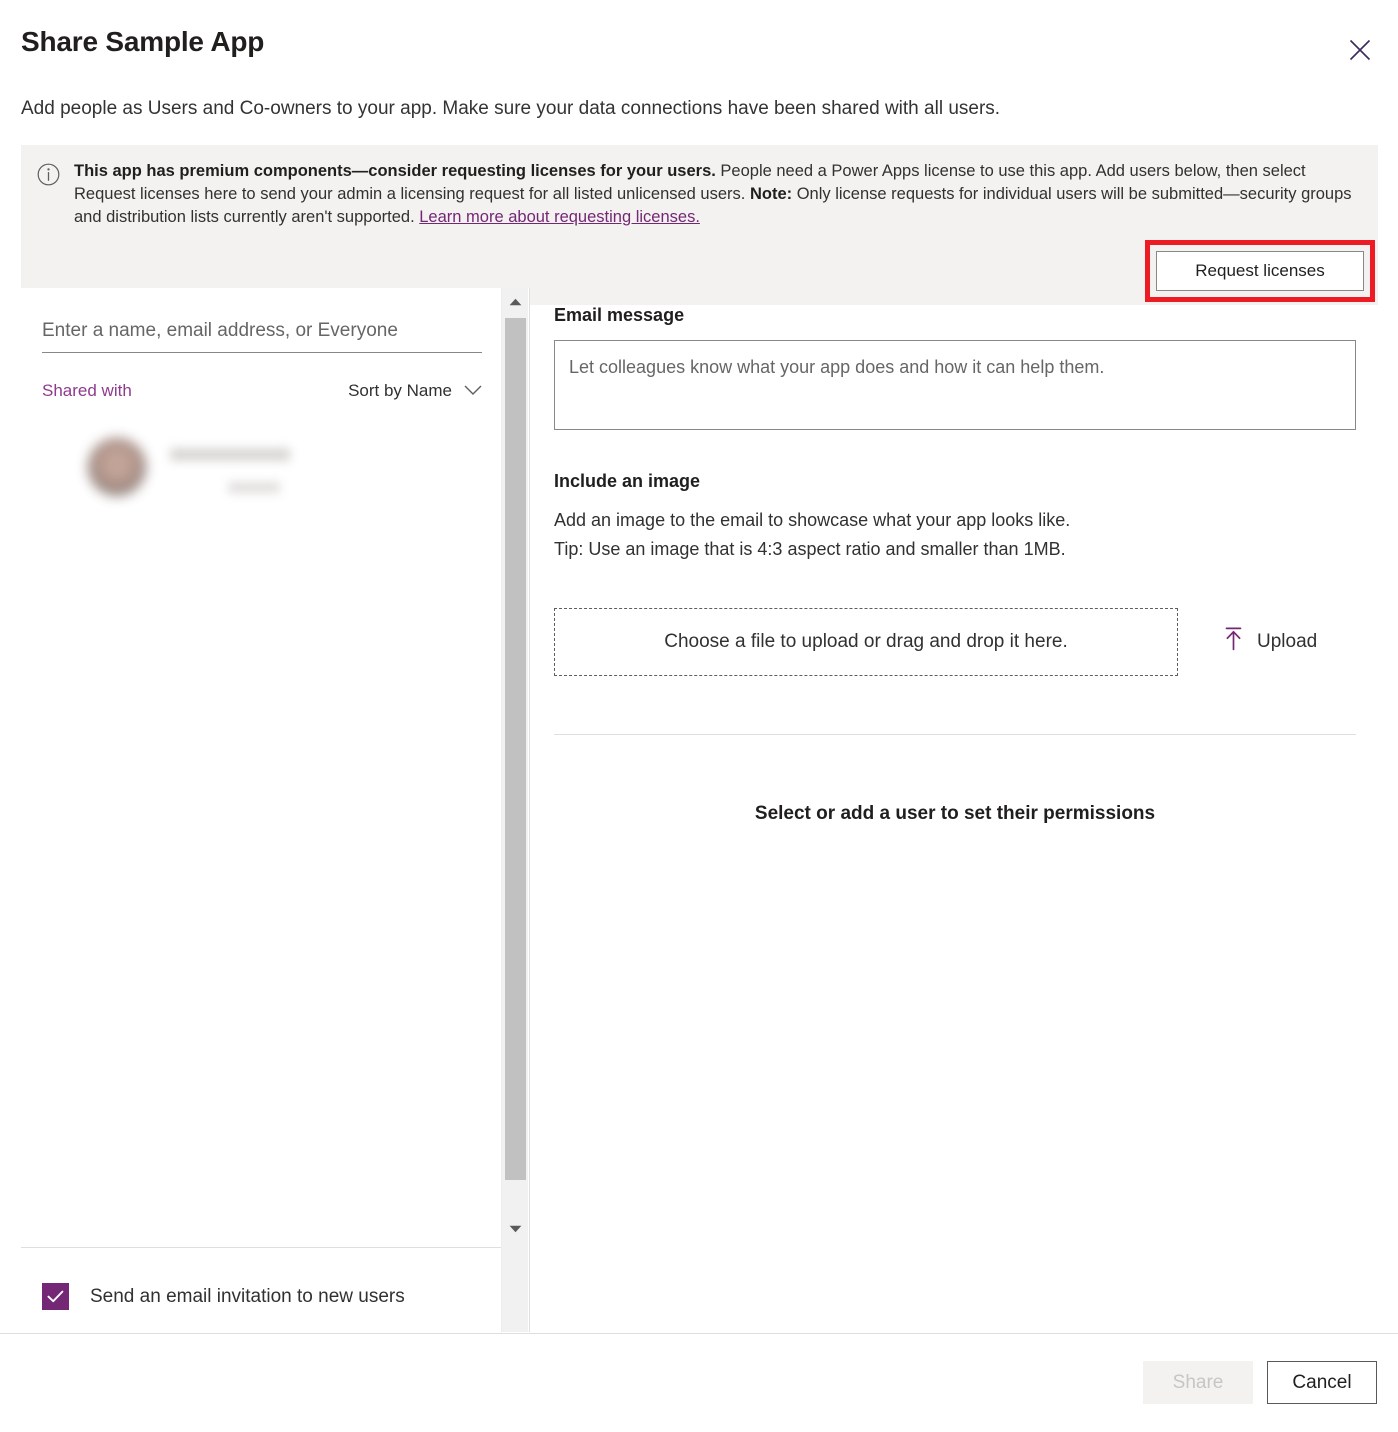 This screenshot has width=1398, height=1432. I want to click on upload-button-label: Upload, so click(1287, 641).